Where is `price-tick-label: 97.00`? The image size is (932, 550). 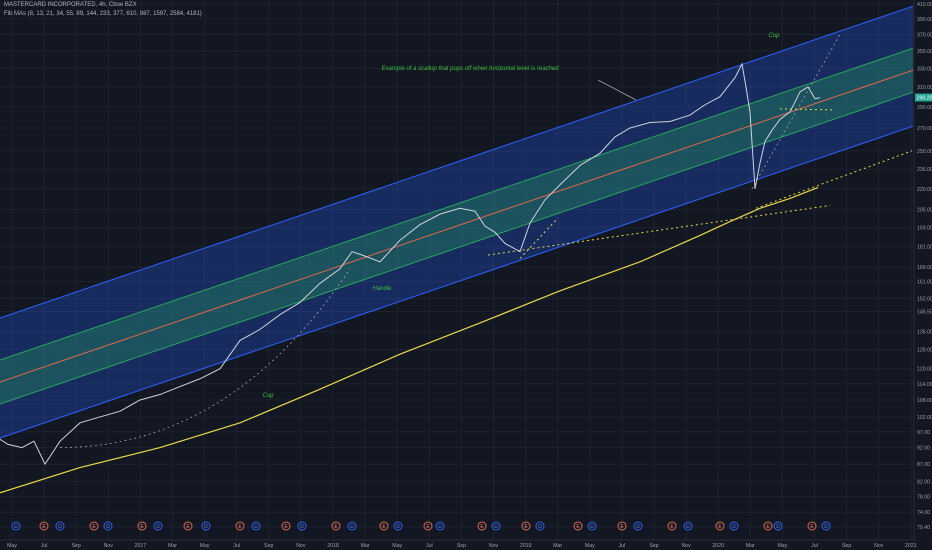
price-tick-label: 97.00 is located at coordinates (923, 433).